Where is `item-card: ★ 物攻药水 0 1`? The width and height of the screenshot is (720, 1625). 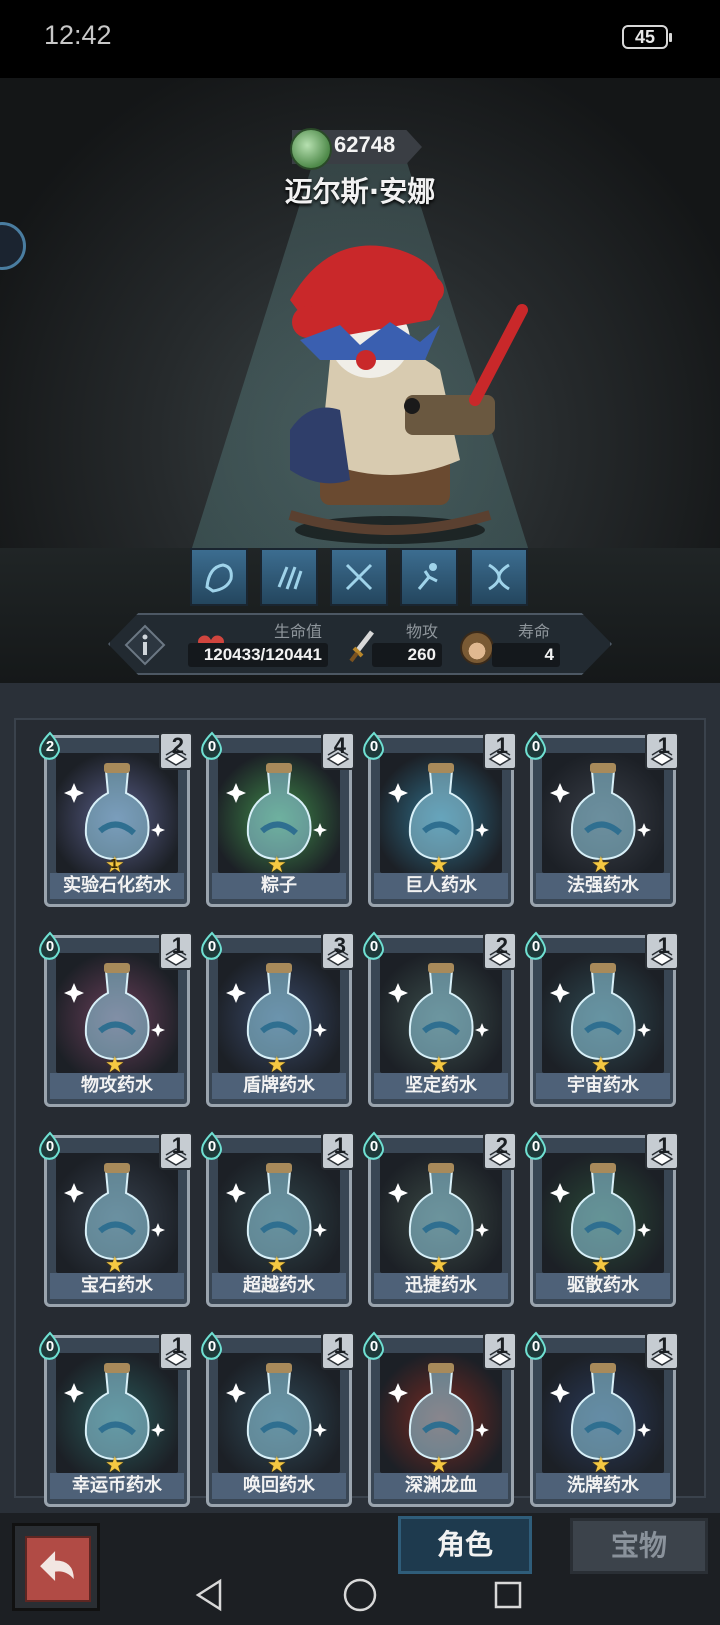
item-card: ★ 物攻药水 0 1 is located at coordinates (116, 1019).